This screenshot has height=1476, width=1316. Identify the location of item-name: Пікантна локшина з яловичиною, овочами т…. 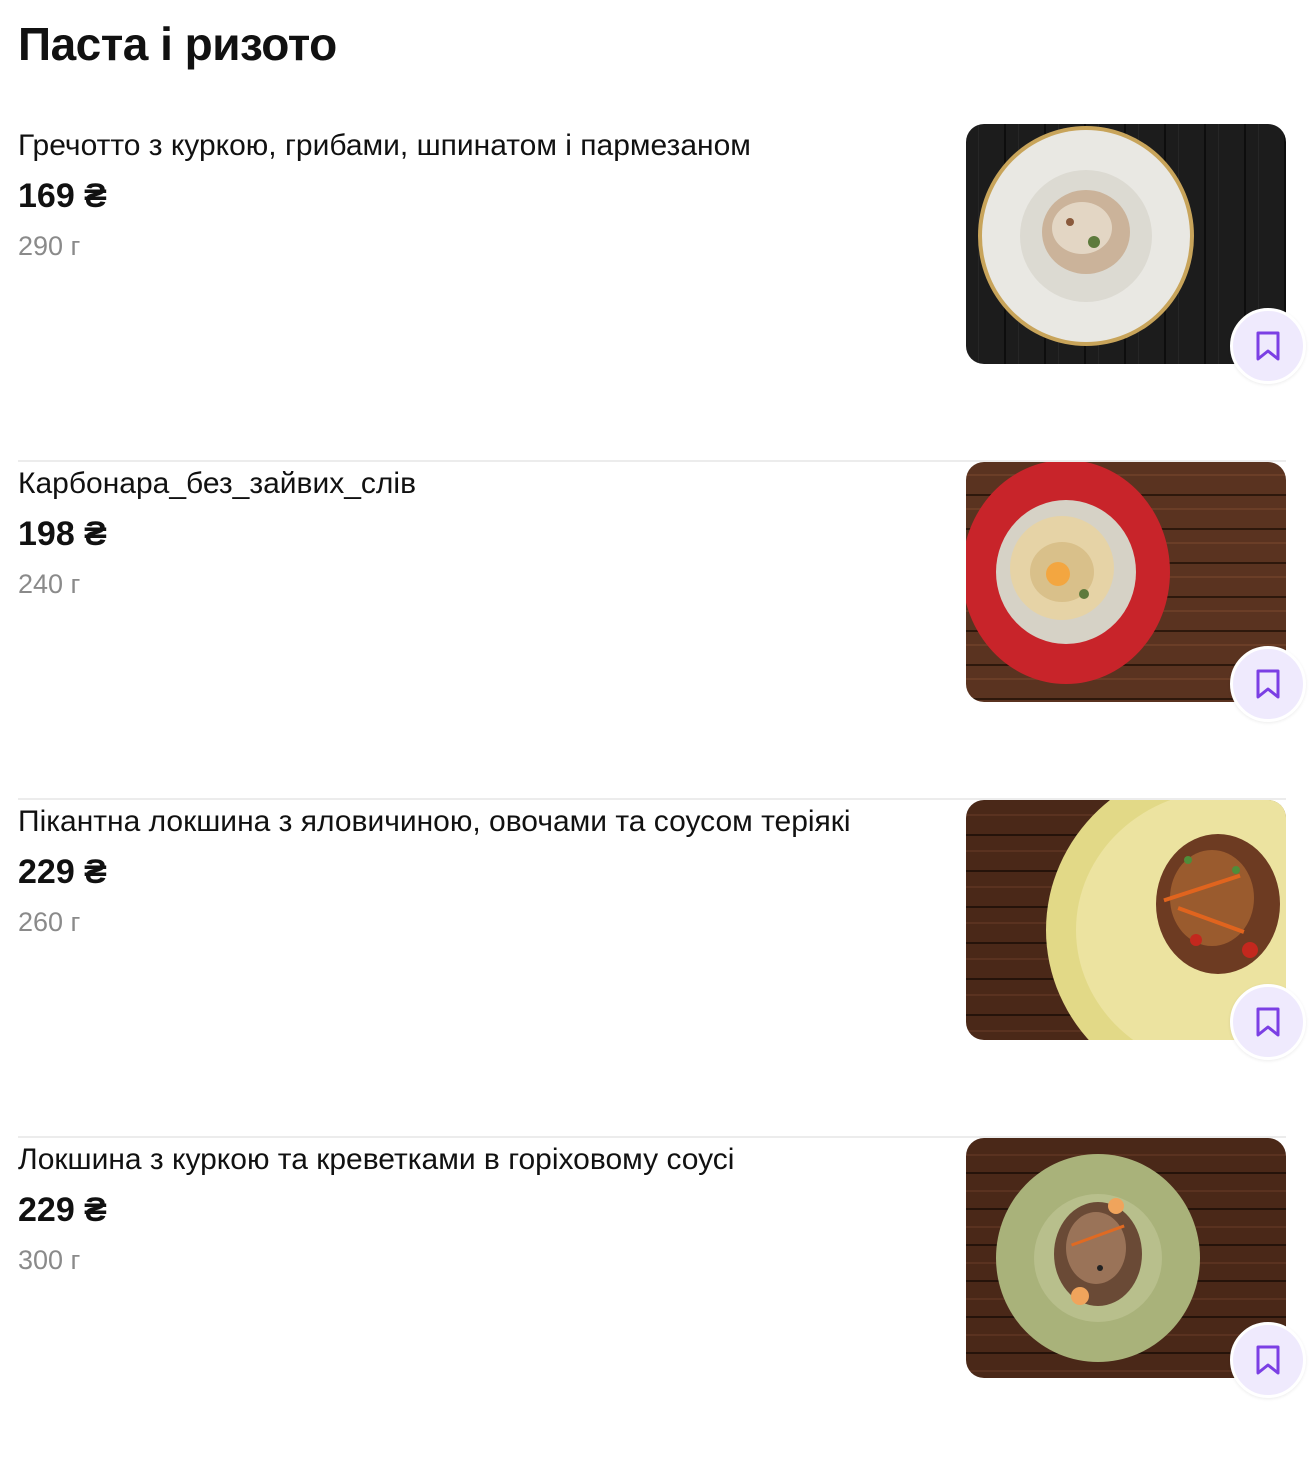
(478, 822).